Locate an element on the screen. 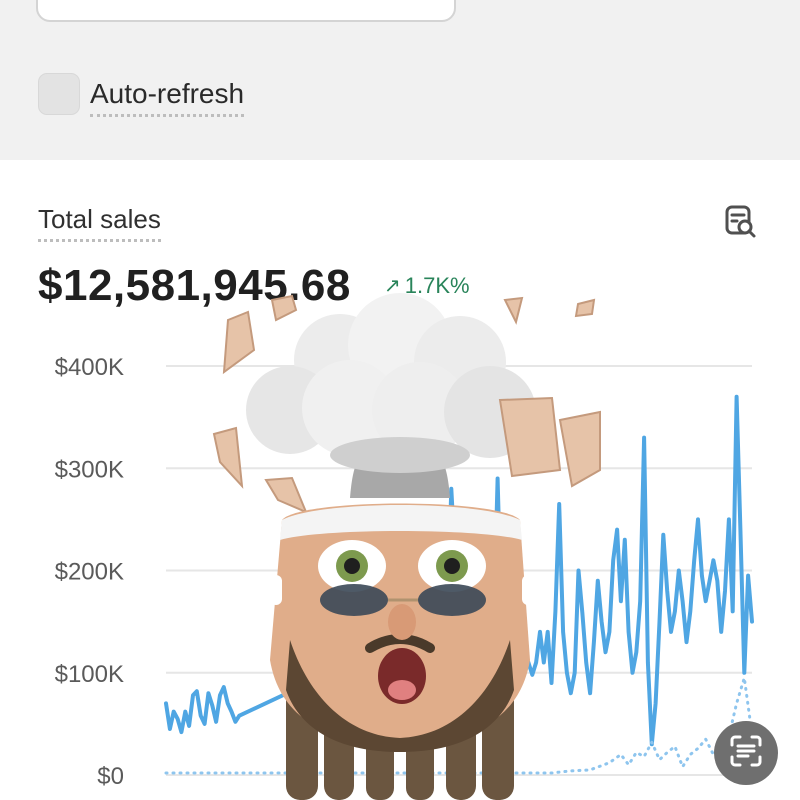  memoji-head is located at coordinates (402, 627).